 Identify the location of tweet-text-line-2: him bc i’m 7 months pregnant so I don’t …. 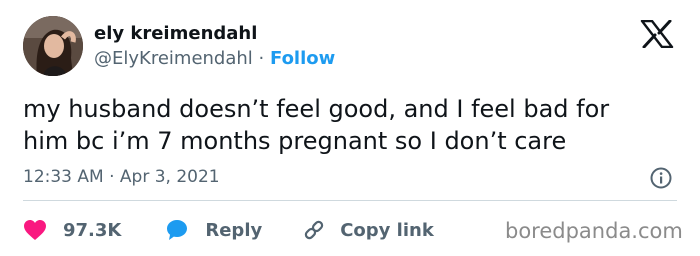
(295, 141).